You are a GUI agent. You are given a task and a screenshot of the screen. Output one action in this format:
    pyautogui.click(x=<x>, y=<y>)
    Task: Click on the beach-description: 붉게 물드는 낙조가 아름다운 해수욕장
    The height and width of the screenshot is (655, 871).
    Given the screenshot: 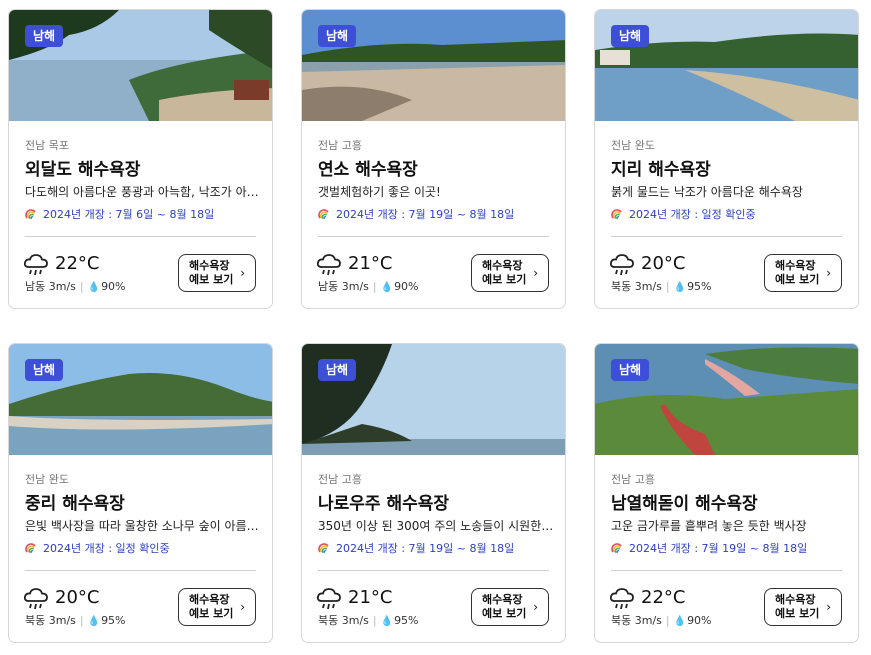 What is the action you would take?
    pyautogui.click(x=707, y=192)
    